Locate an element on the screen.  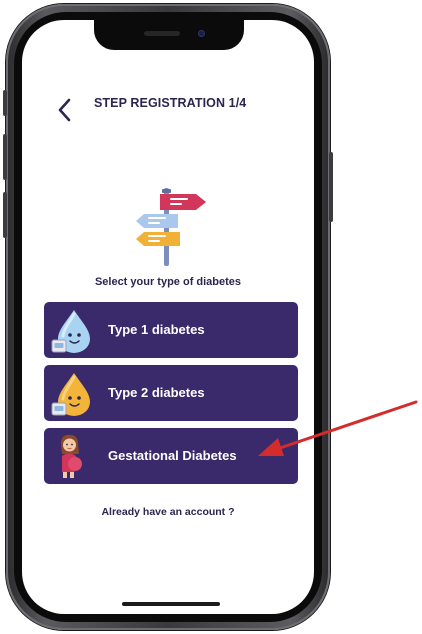
speaker-grille is located at coordinates (162, 33).